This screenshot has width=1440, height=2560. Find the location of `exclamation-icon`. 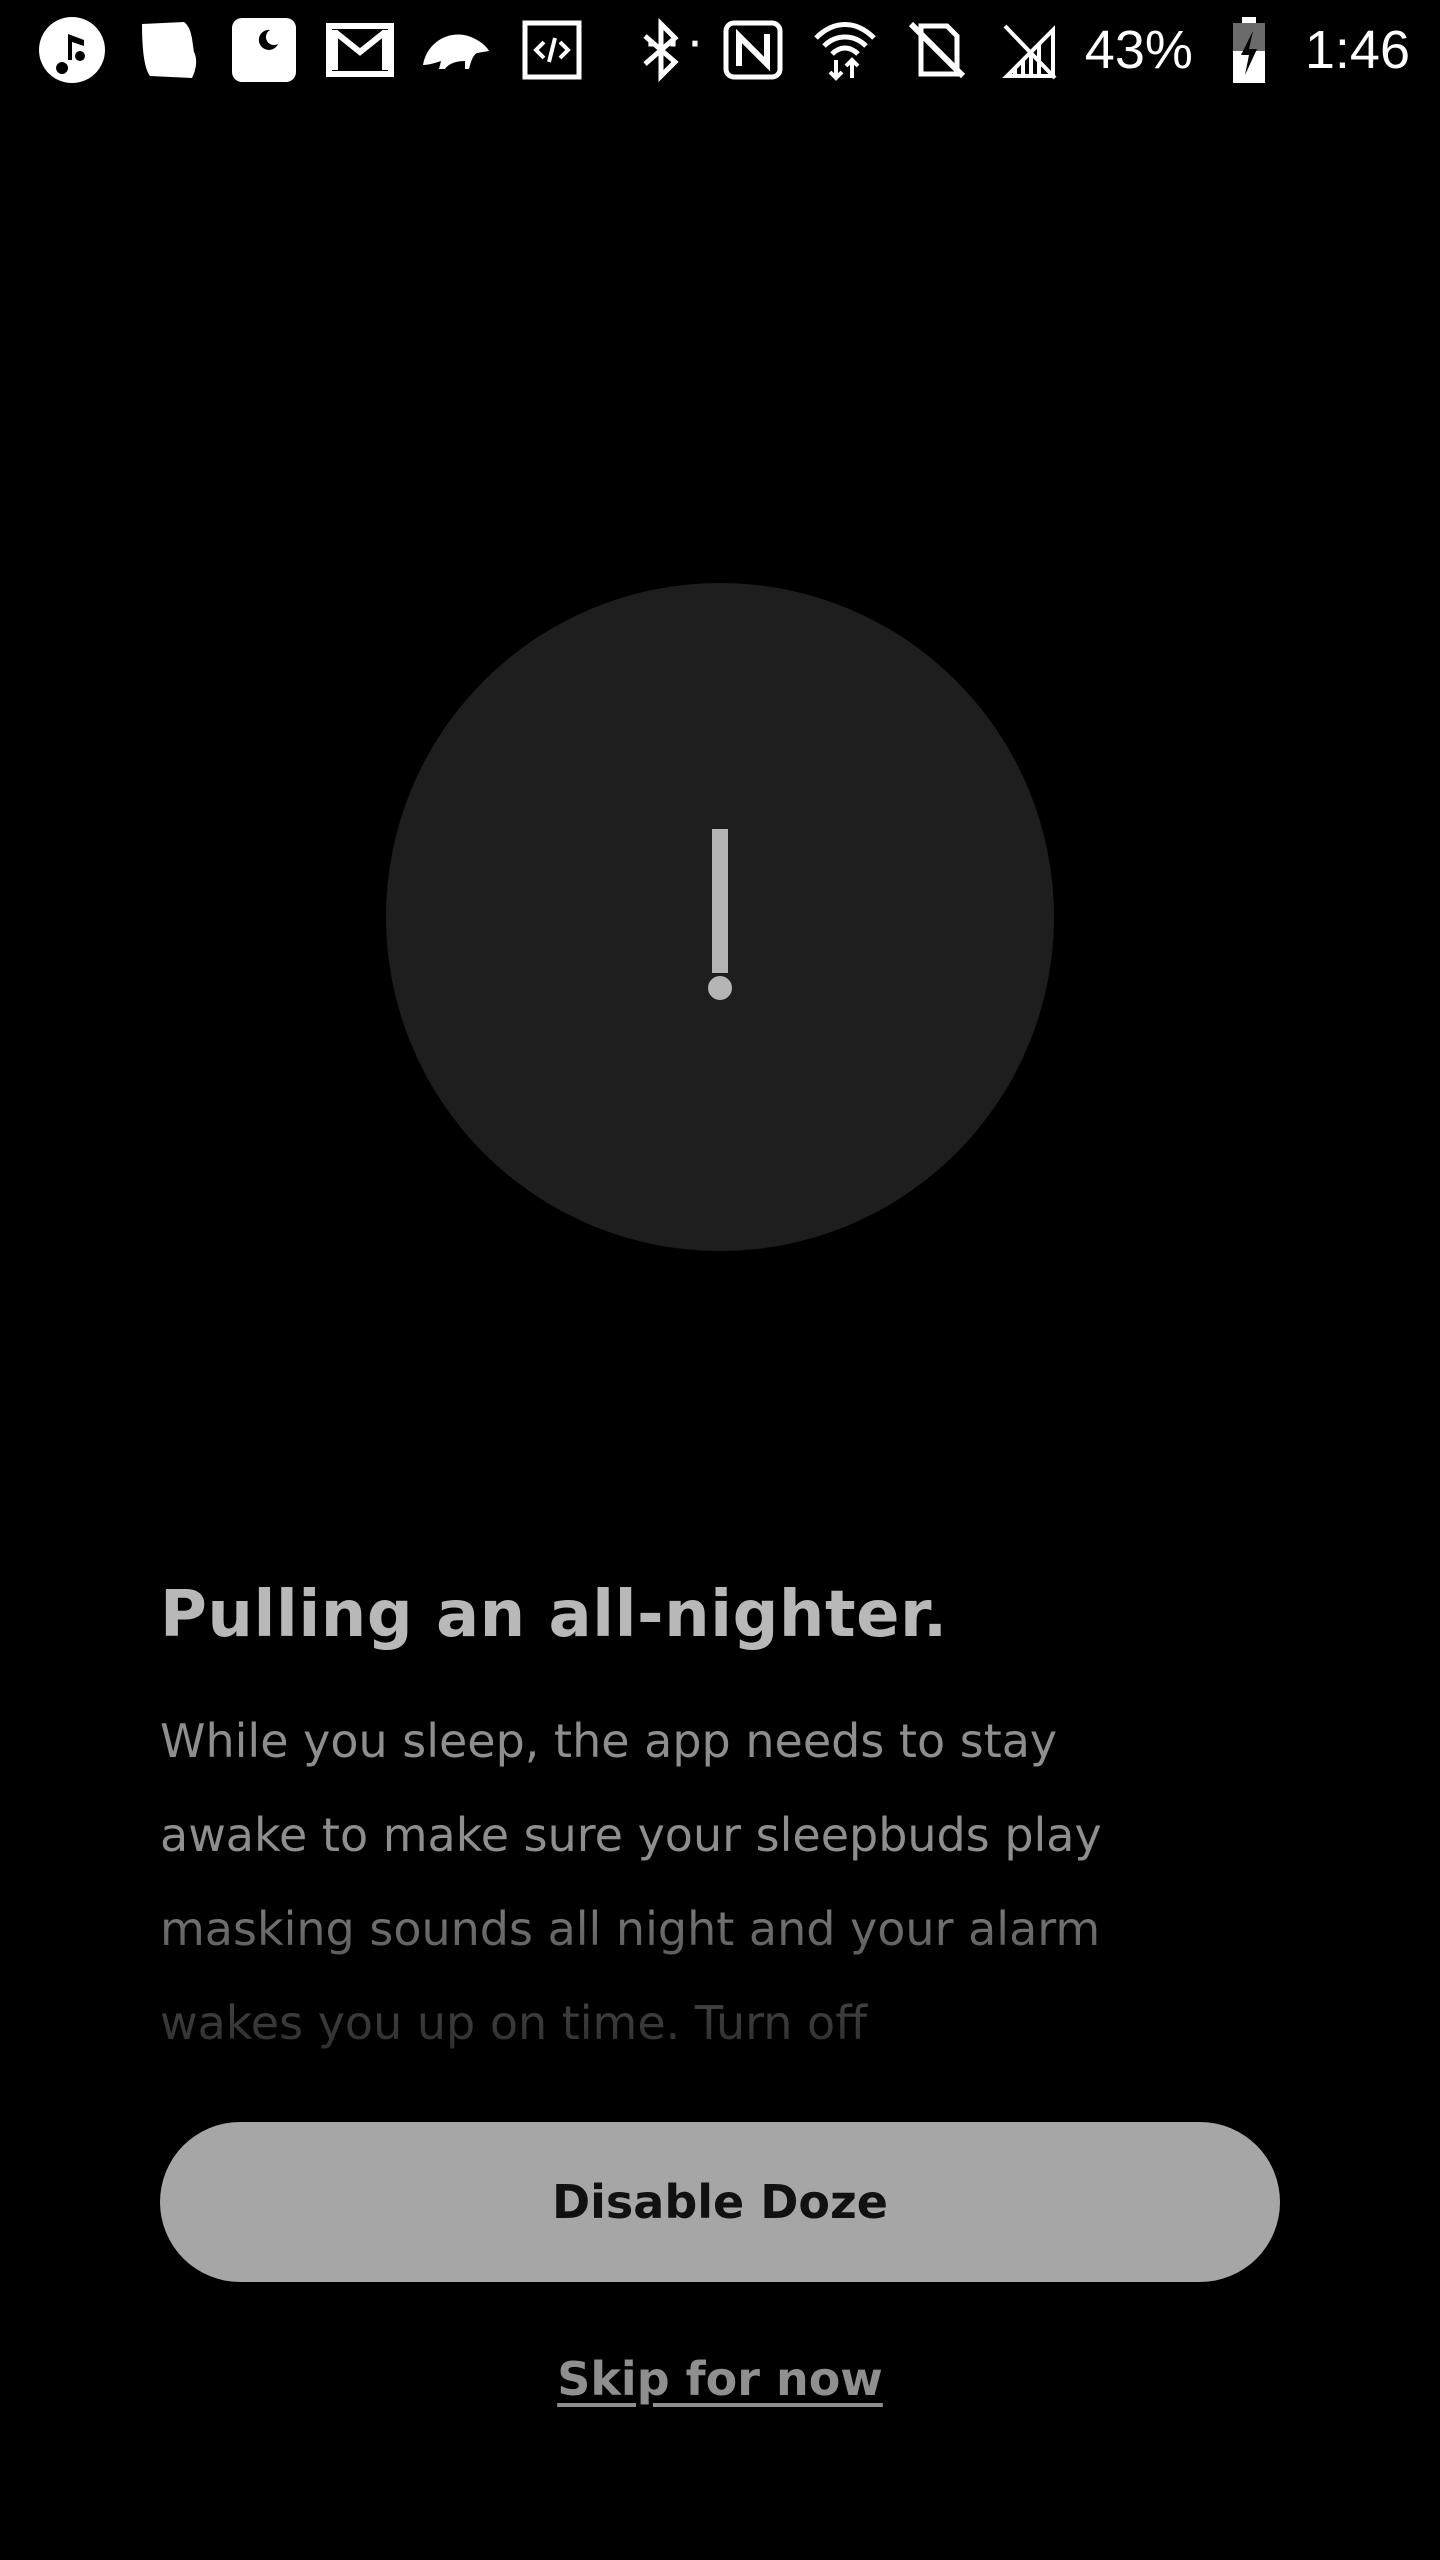

exclamation-icon is located at coordinates (720, 914).